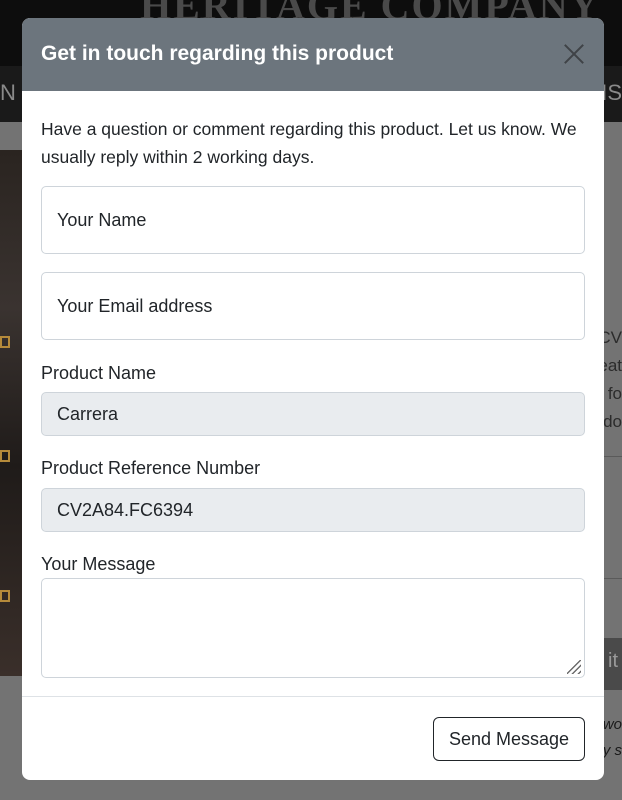 Image resolution: width=622 pixels, height=800 pixels. What do you see at coordinates (313, 220) in the screenshot?
I see `name-input: Your Name` at bounding box center [313, 220].